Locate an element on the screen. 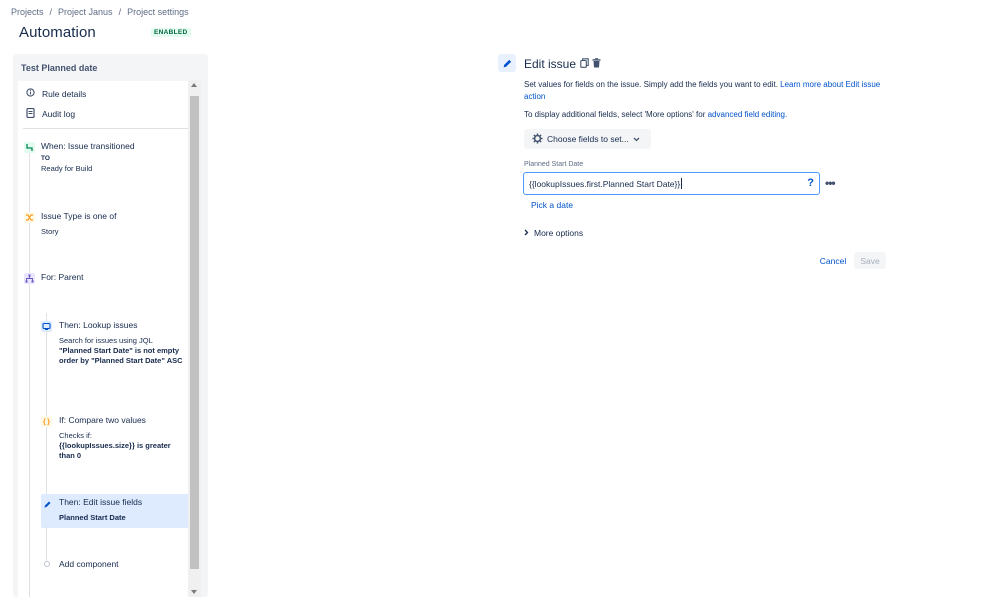 Image resolution: width=998 pixels, height=597 pixels. rule-name: Test Planned date is located at coordinates (59, 68).